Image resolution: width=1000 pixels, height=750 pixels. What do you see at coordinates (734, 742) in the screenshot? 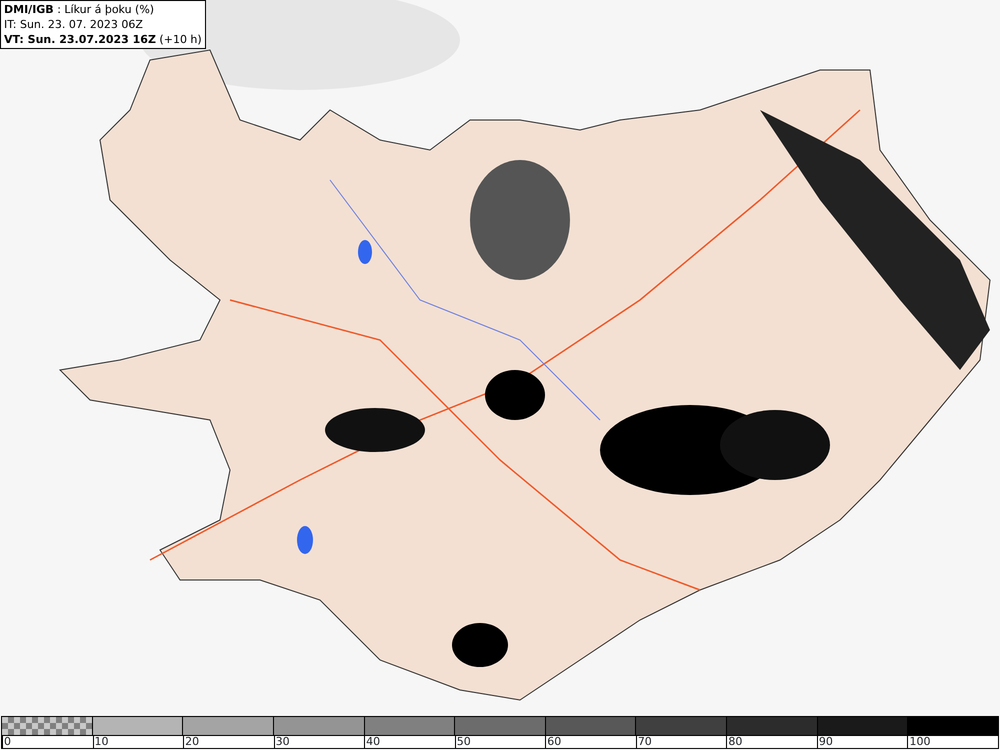
I see `tick-label: 80` at bounding box center [734, 742].